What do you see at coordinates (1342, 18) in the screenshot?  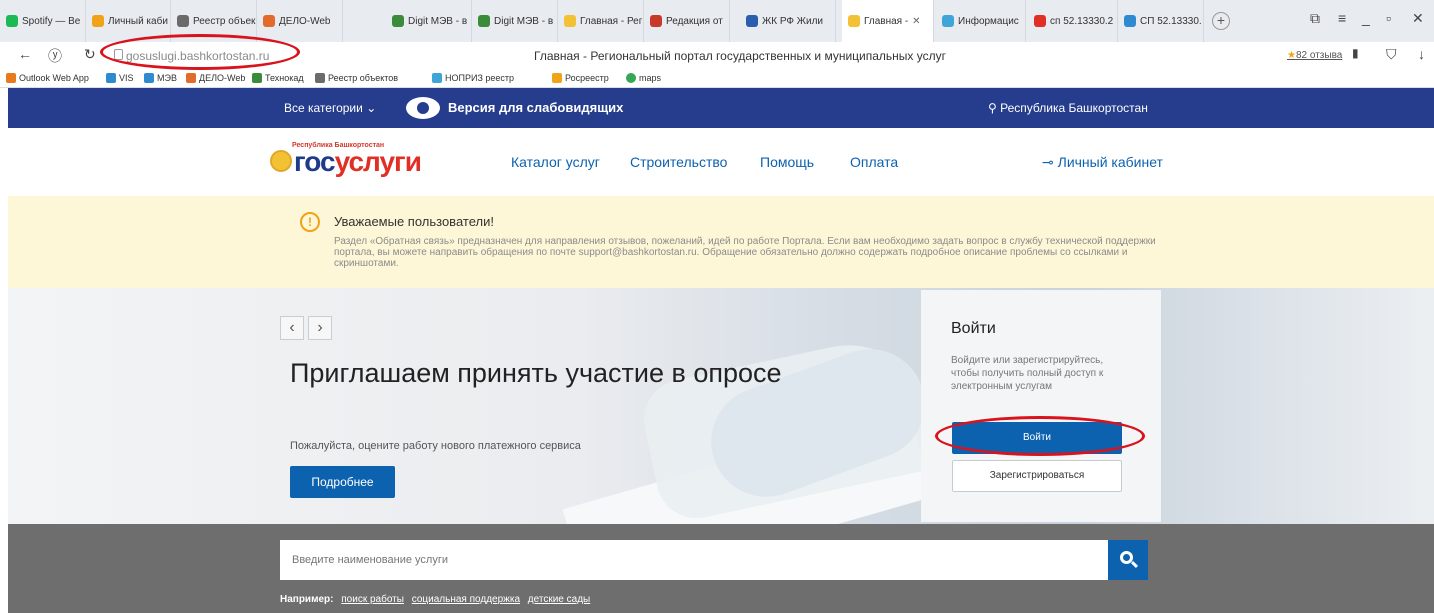 I see `browser-menu-icon: ≡` at bounding box center [1342, 18].